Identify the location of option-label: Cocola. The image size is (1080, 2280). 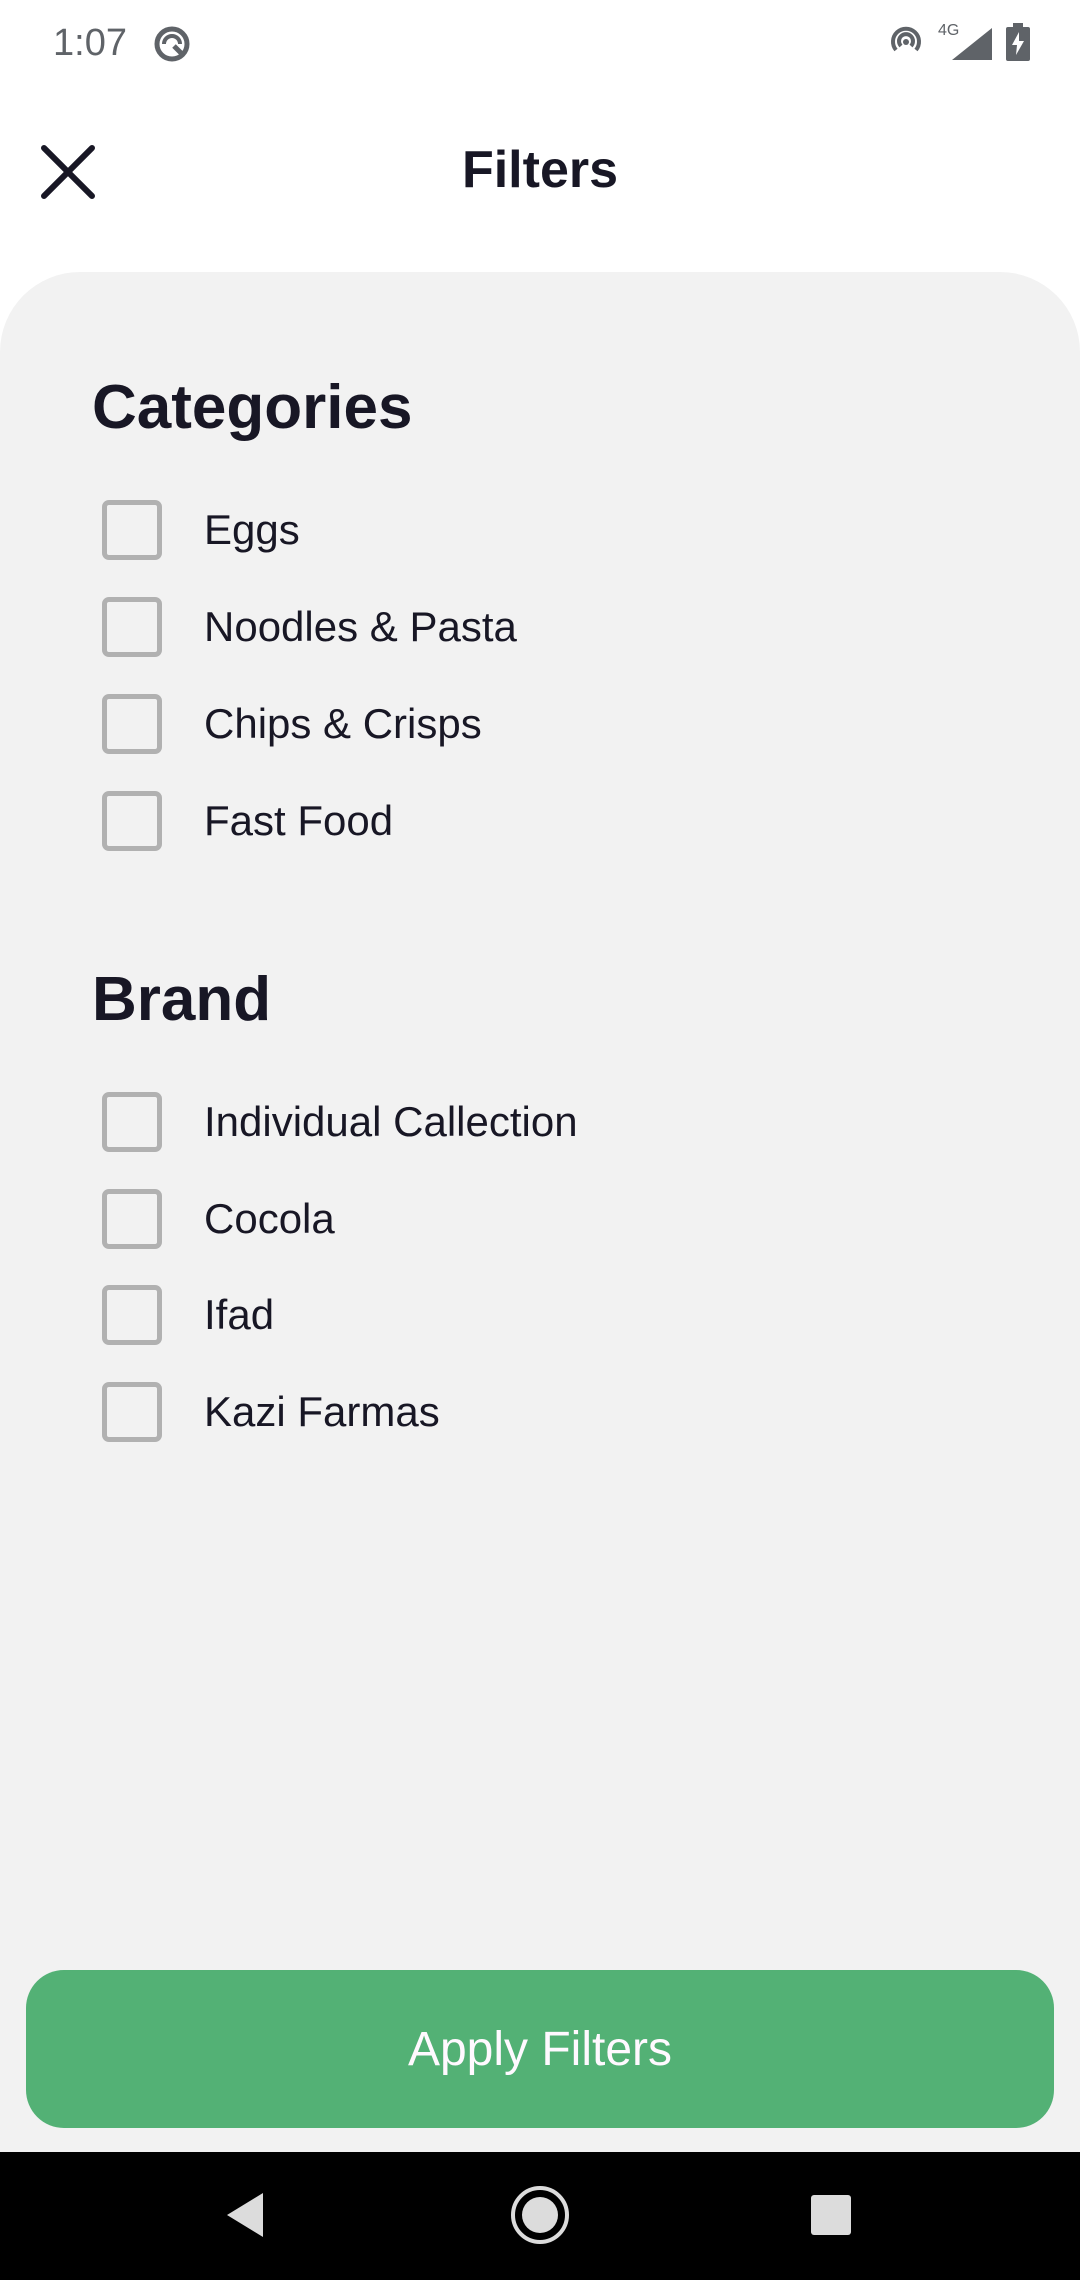
(269, 1218).